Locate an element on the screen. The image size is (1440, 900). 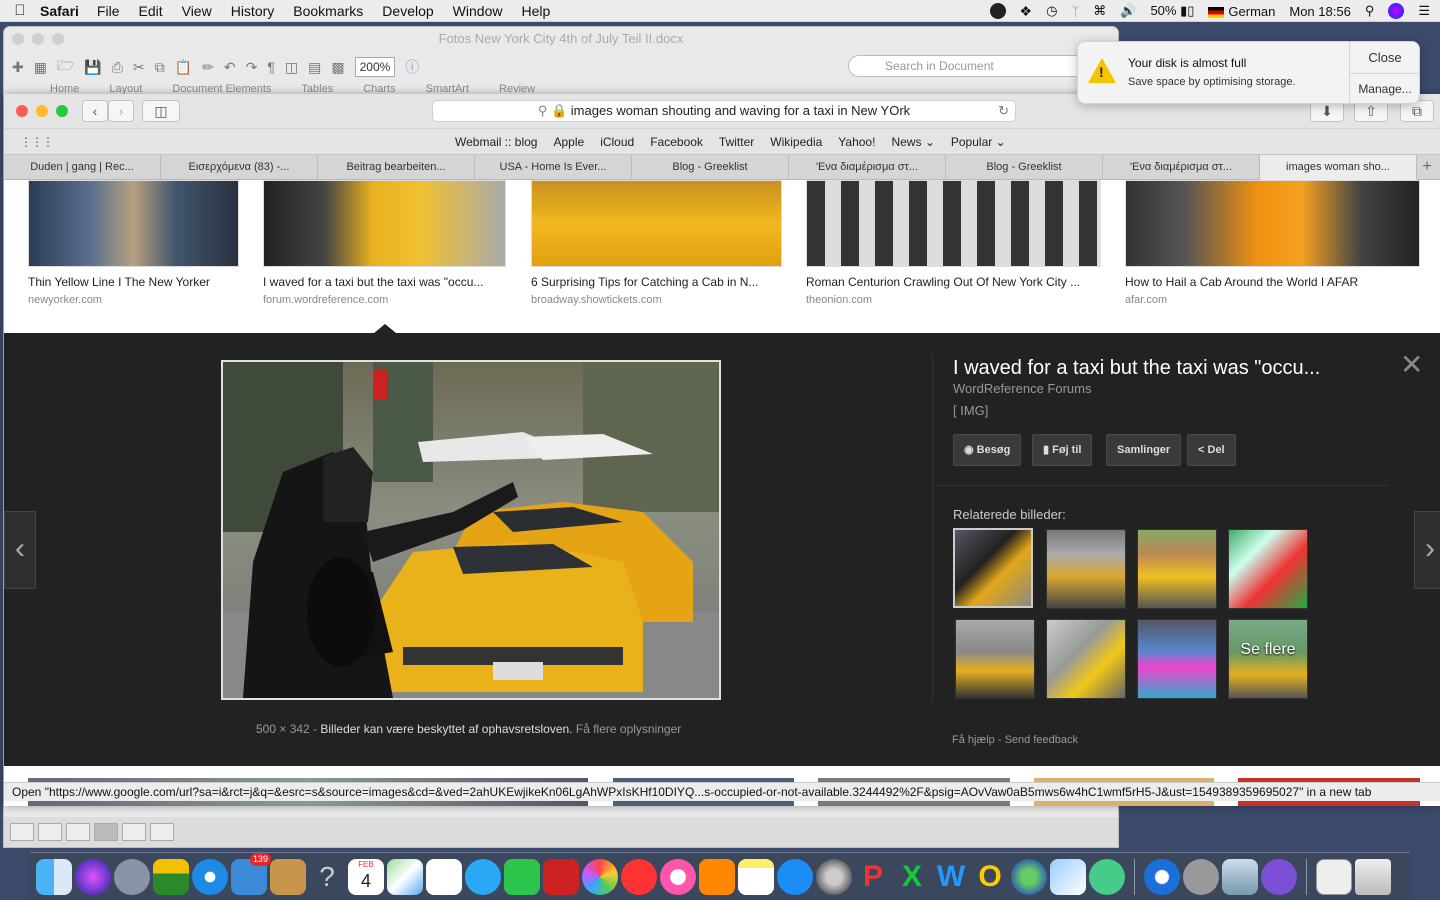
favorite-popular-folder: Popular ⌄ is located at coordinates (978, 142).